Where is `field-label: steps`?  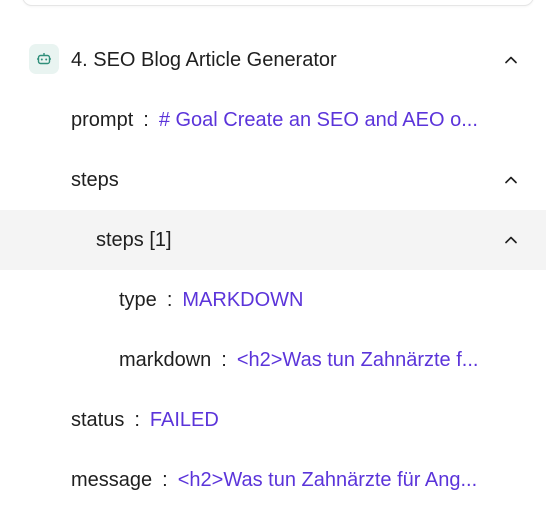 field-label: steps is located at coordinates (95, 179).